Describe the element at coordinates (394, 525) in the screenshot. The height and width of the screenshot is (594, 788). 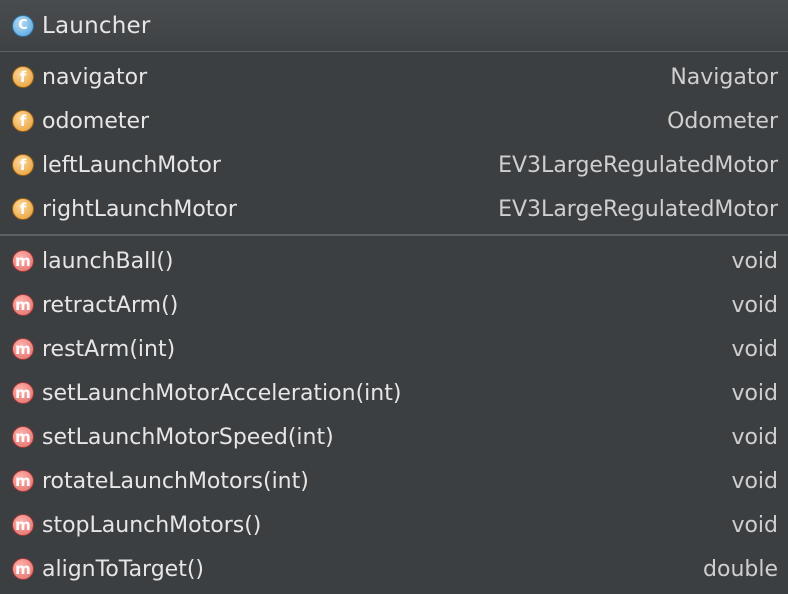
I see `method-row-stop-launch-motors: m stopLaunchMotors() void` at that location.